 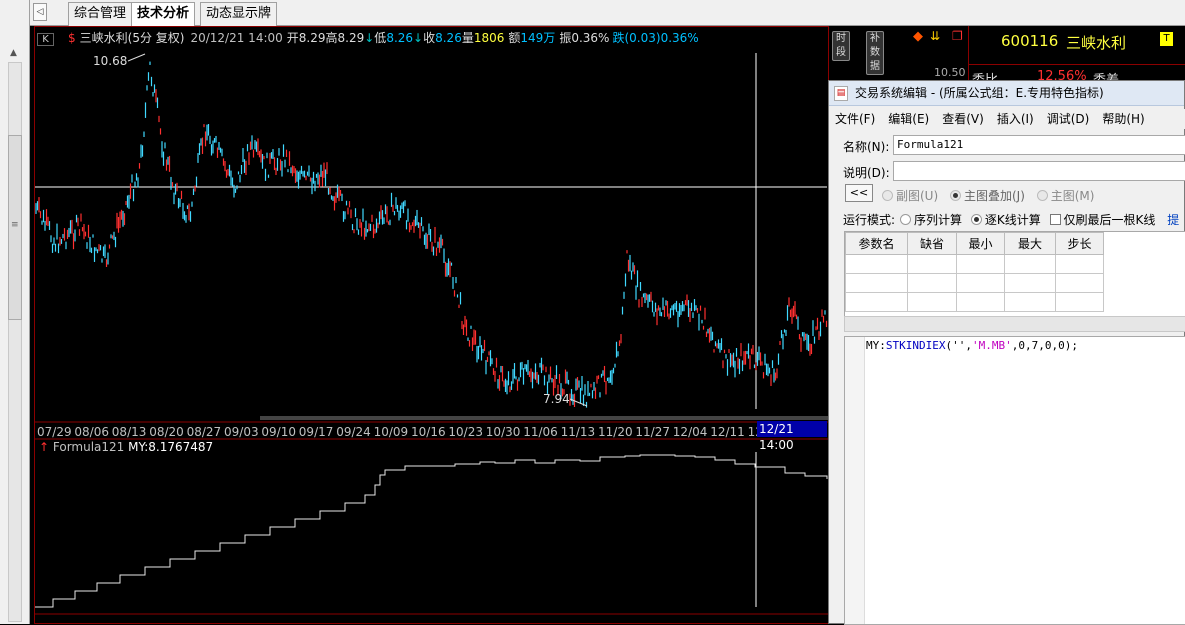 I want to click on per-bar-calc-radio: 逐K线计算, so click(x=1005, y=220).